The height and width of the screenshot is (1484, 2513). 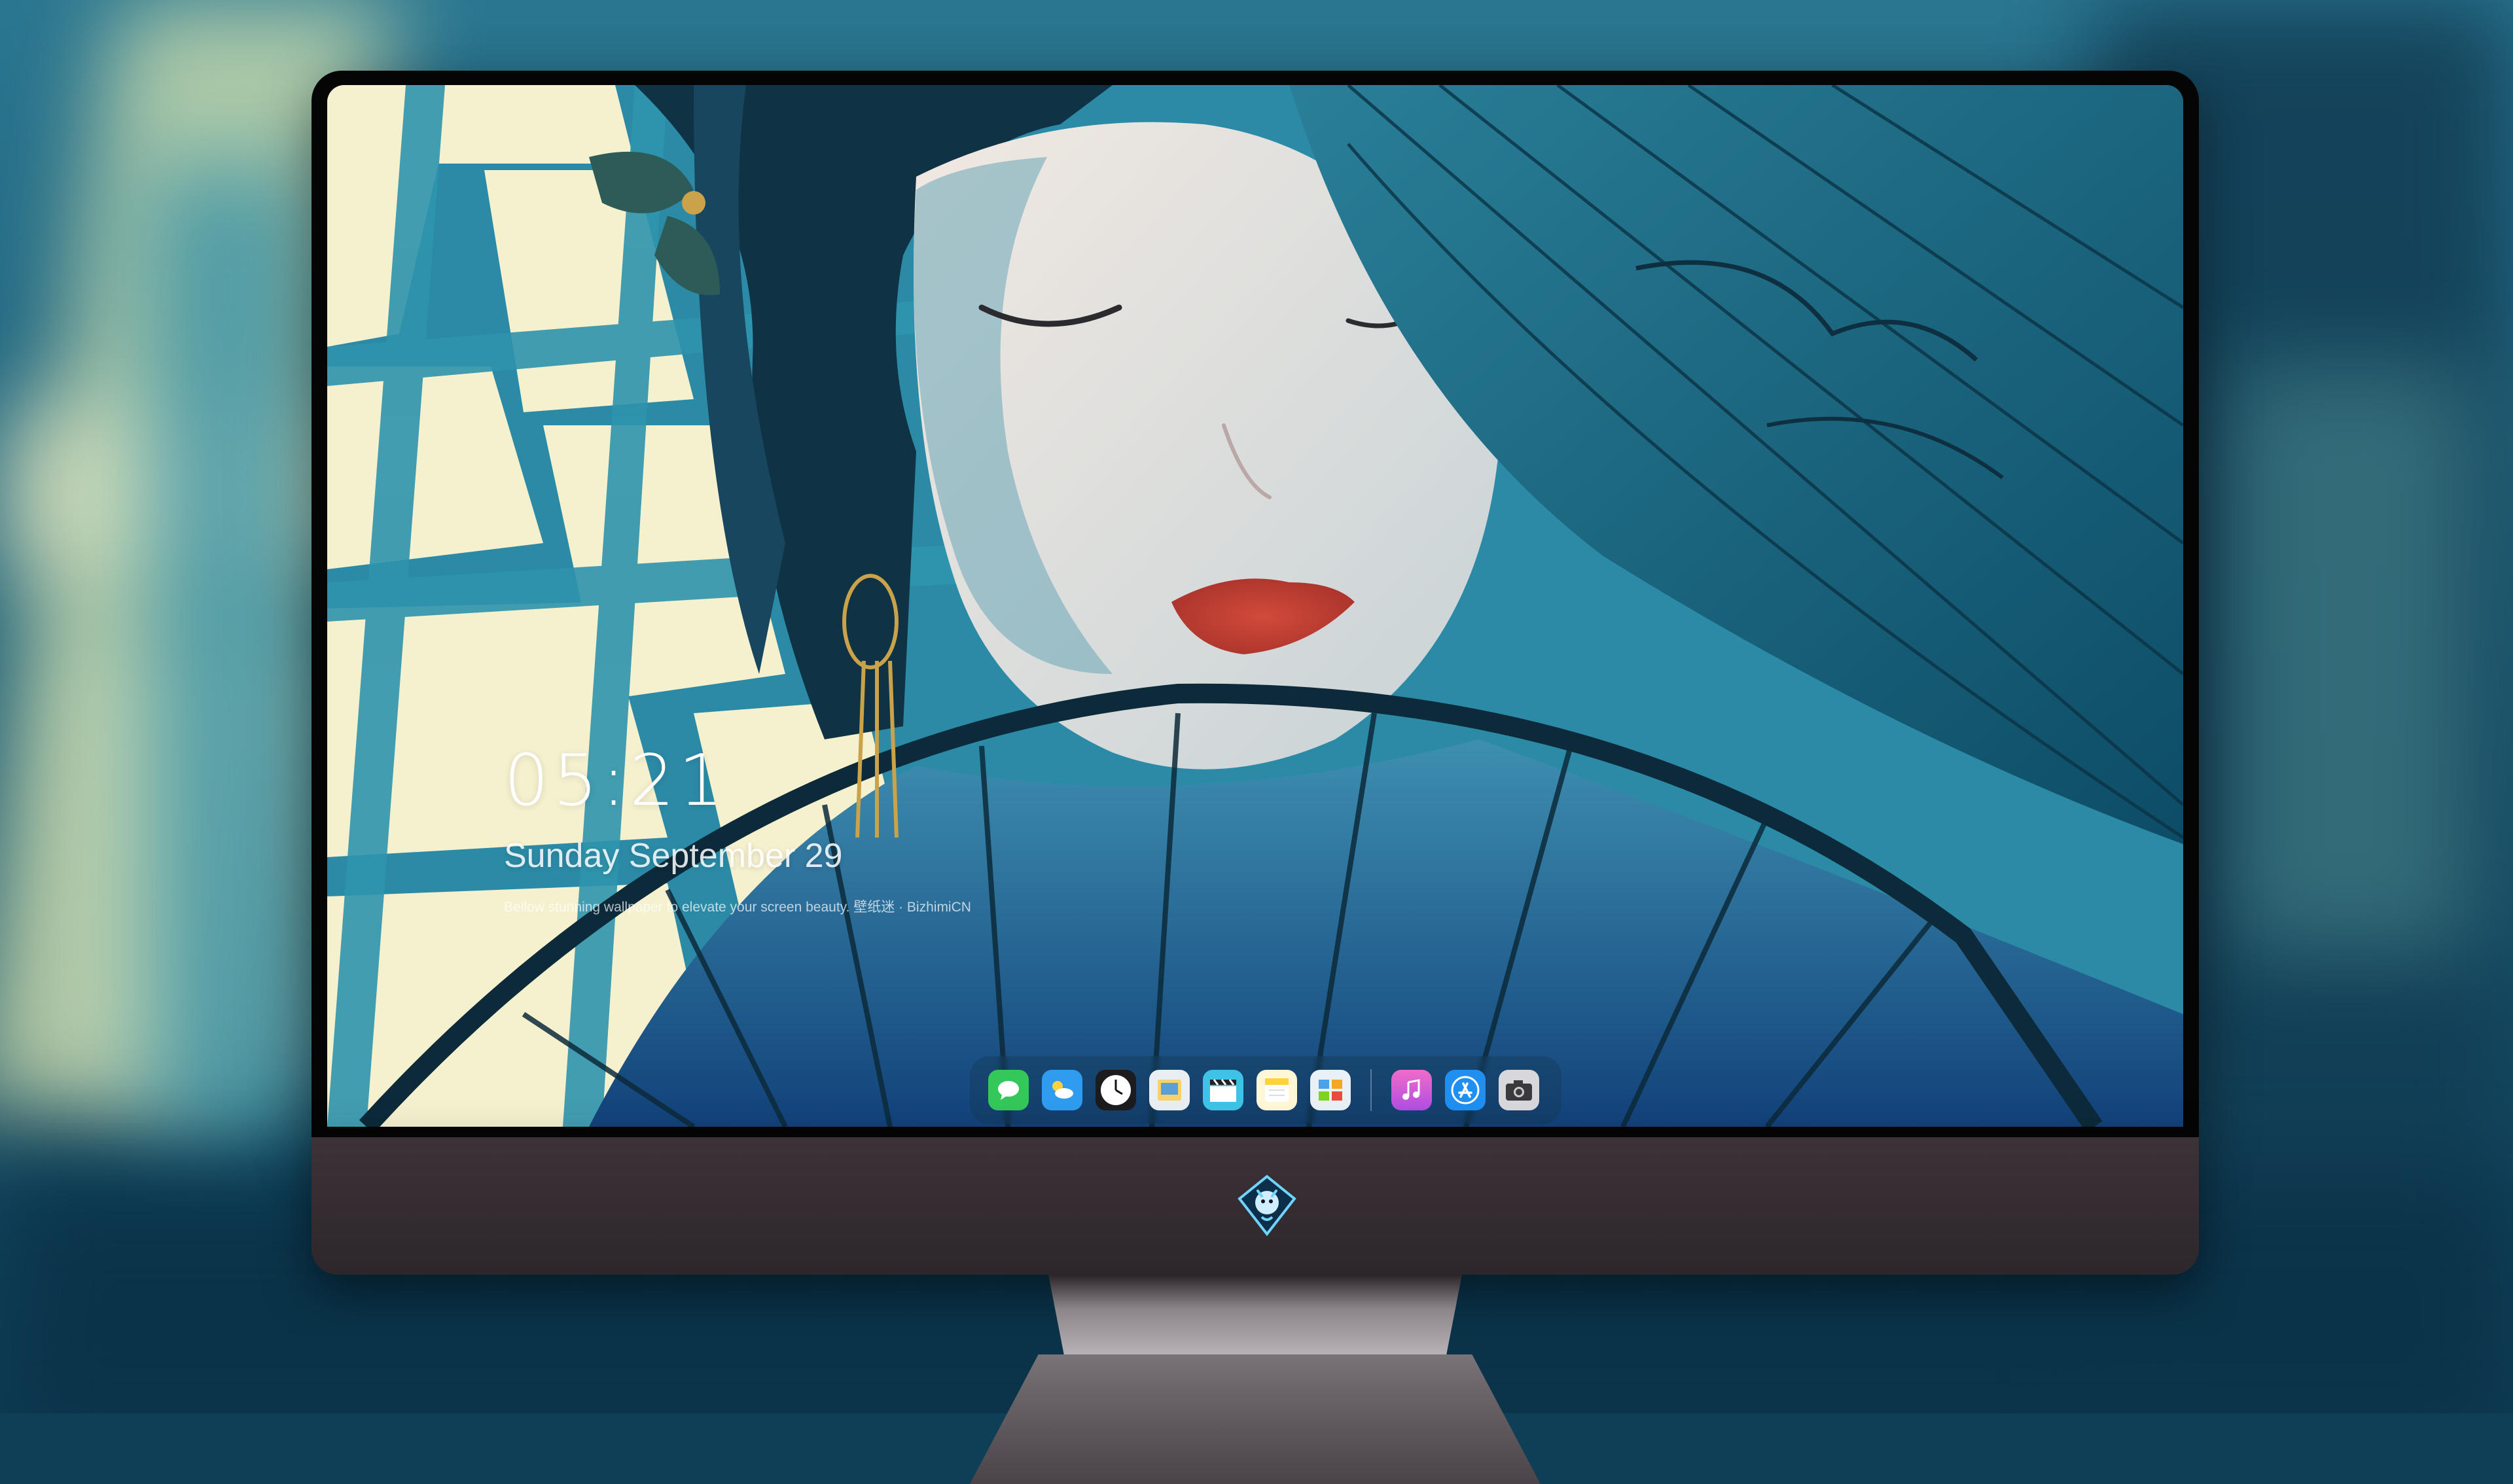 What do you see at coordinates (1267, 1206) in the screenshot?
I see `dragon-mascot-icon` at bounding box center [1267, 1206].